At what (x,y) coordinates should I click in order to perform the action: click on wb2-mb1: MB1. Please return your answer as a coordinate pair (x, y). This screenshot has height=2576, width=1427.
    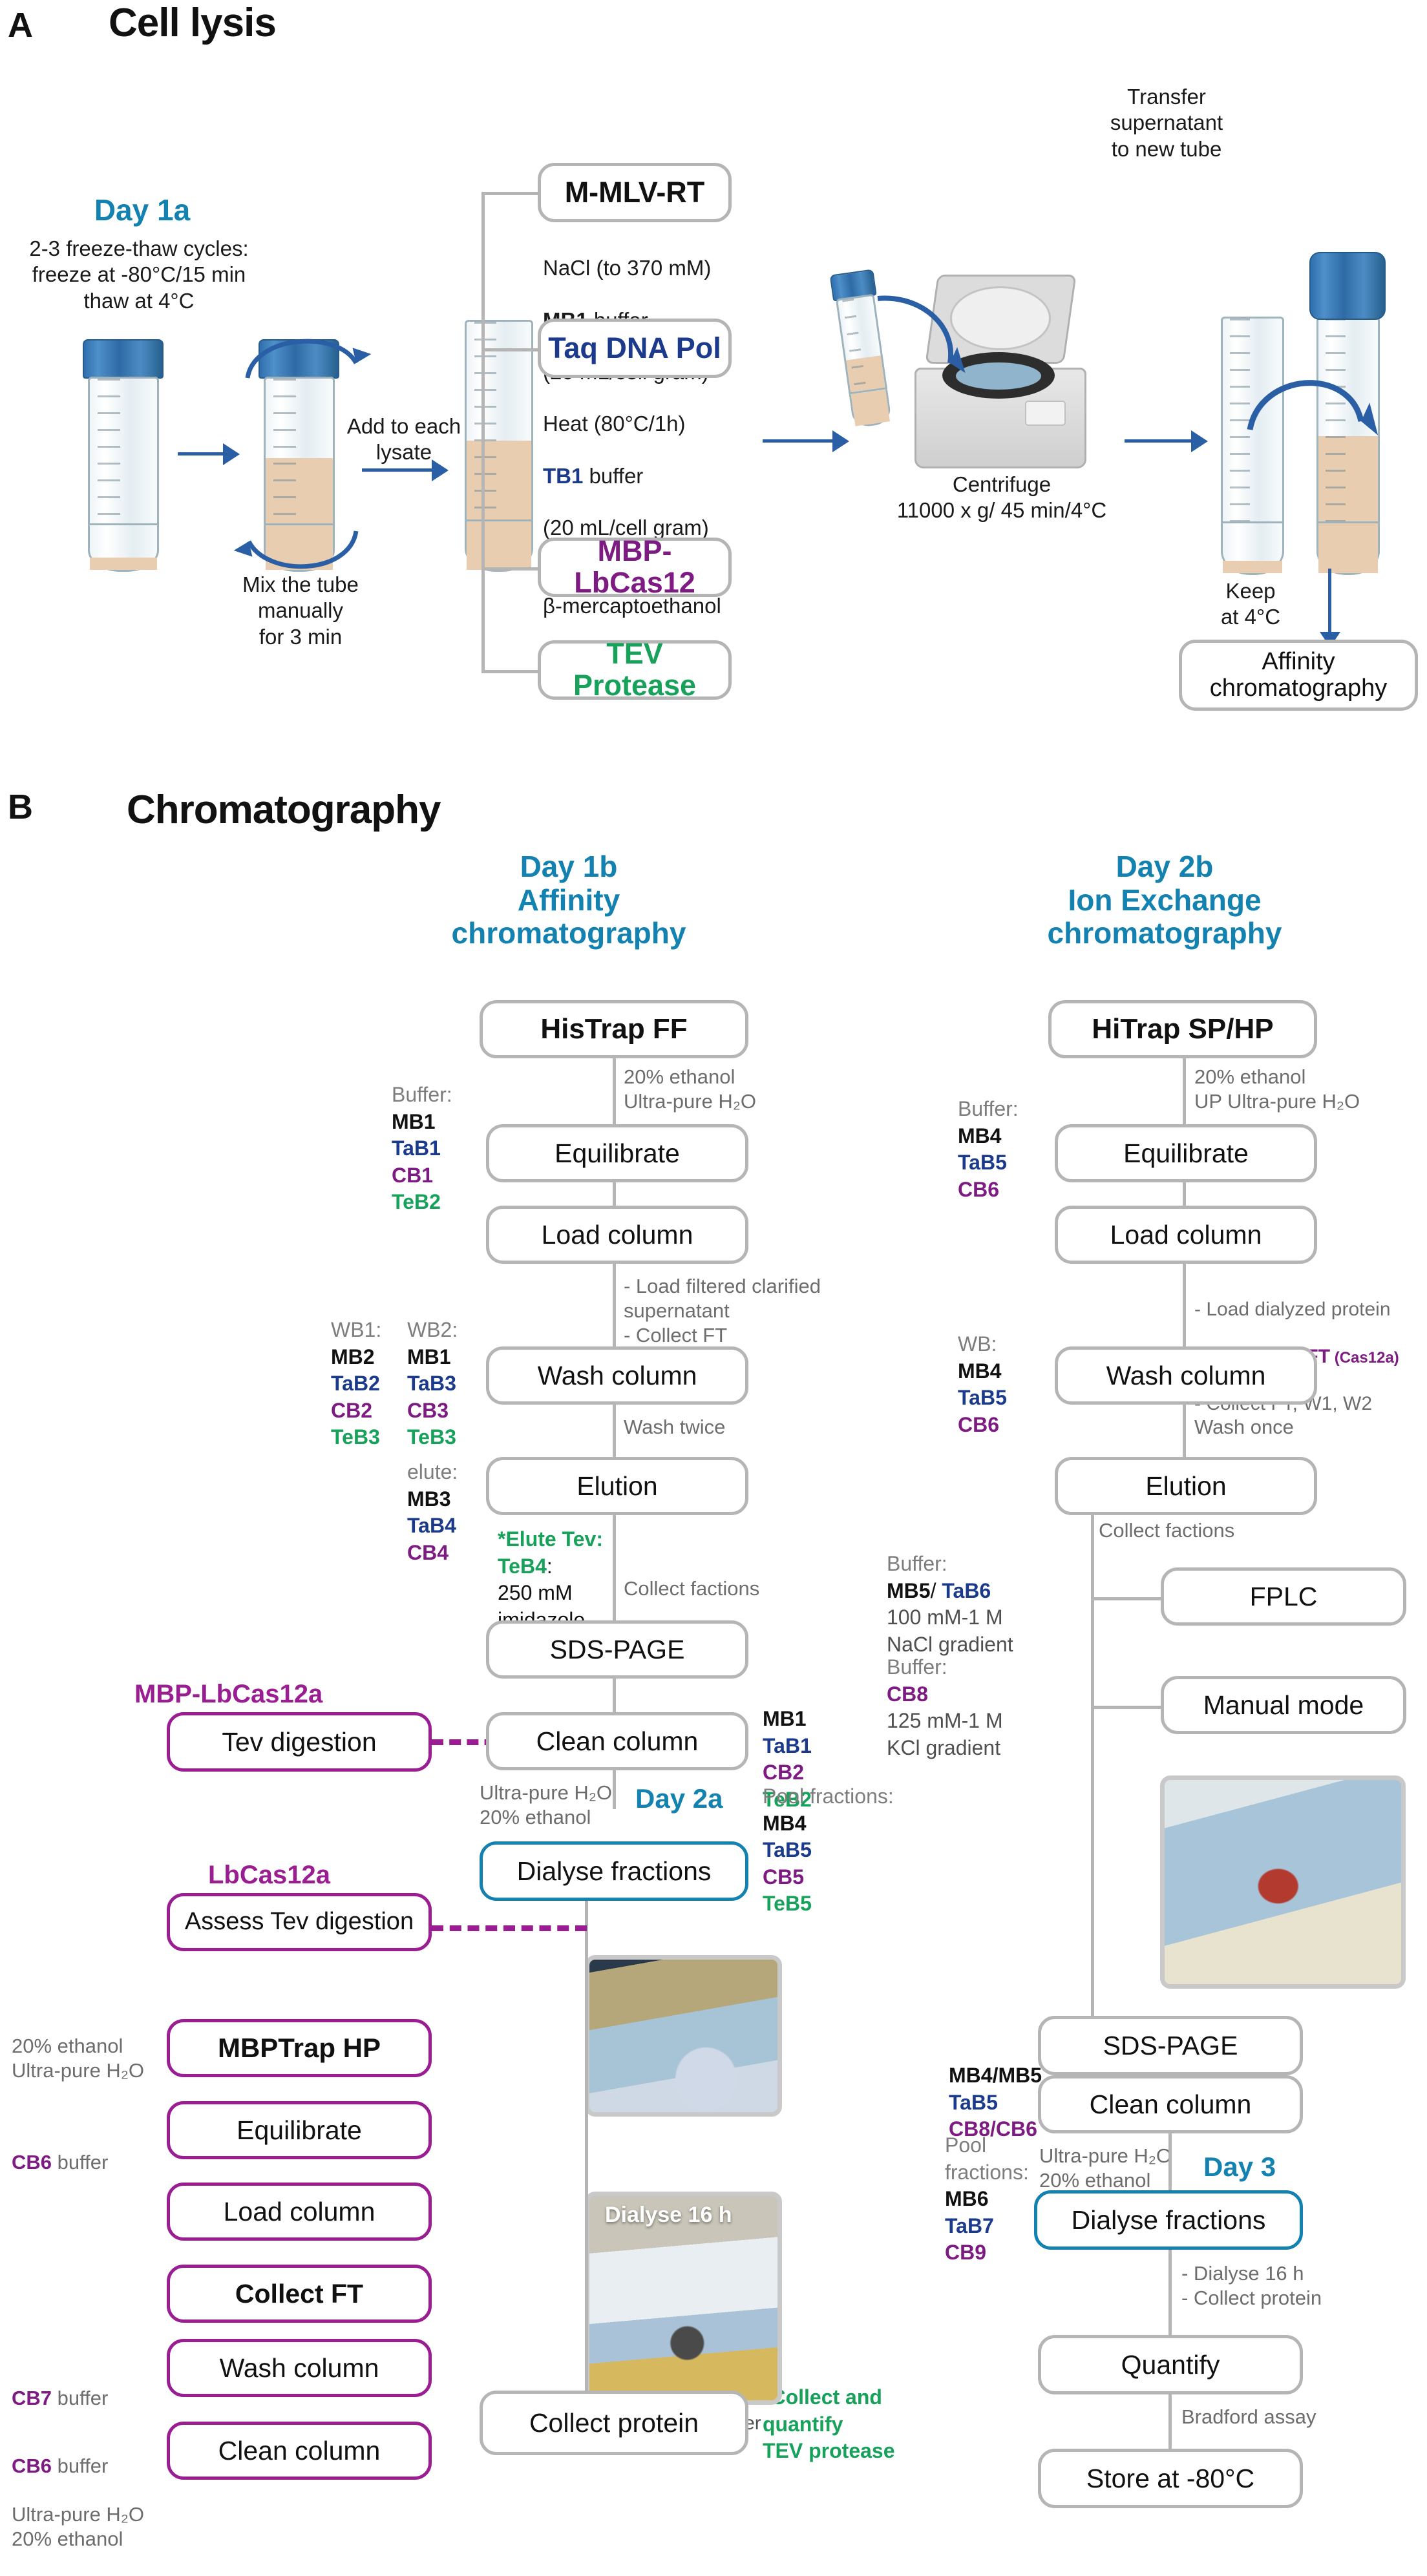
    Looking at the image, I should click on (429, 1356).